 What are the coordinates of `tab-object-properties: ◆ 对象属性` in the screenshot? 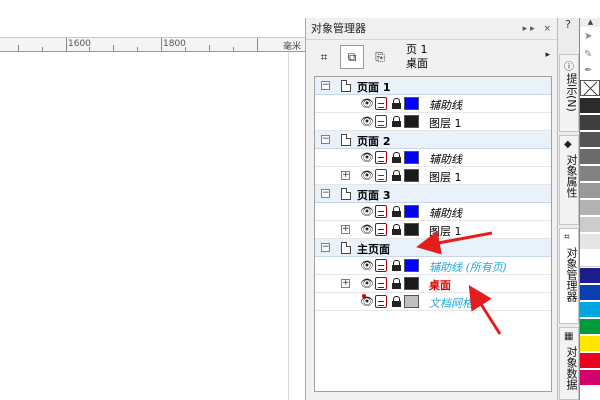 It's located at (569, 180).